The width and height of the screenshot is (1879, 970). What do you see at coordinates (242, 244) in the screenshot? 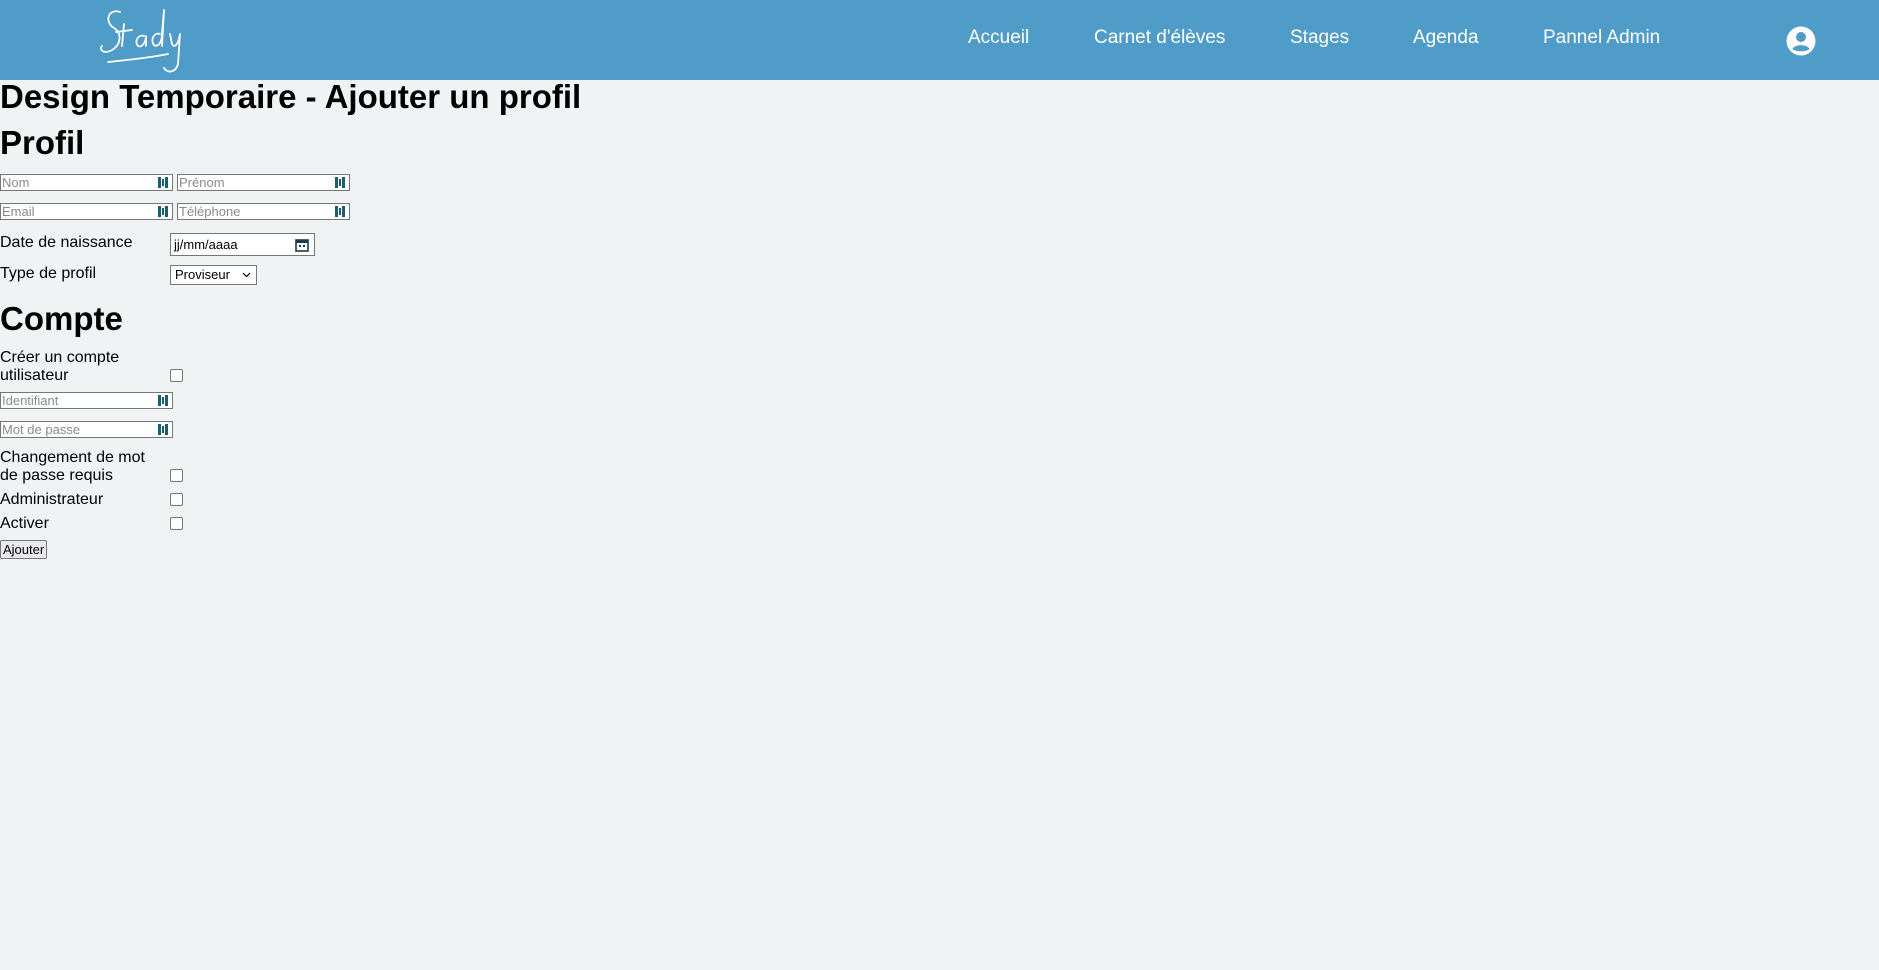
I see `birthdate-input: jj/mm/aaaa` at bounding box center [242, 244].